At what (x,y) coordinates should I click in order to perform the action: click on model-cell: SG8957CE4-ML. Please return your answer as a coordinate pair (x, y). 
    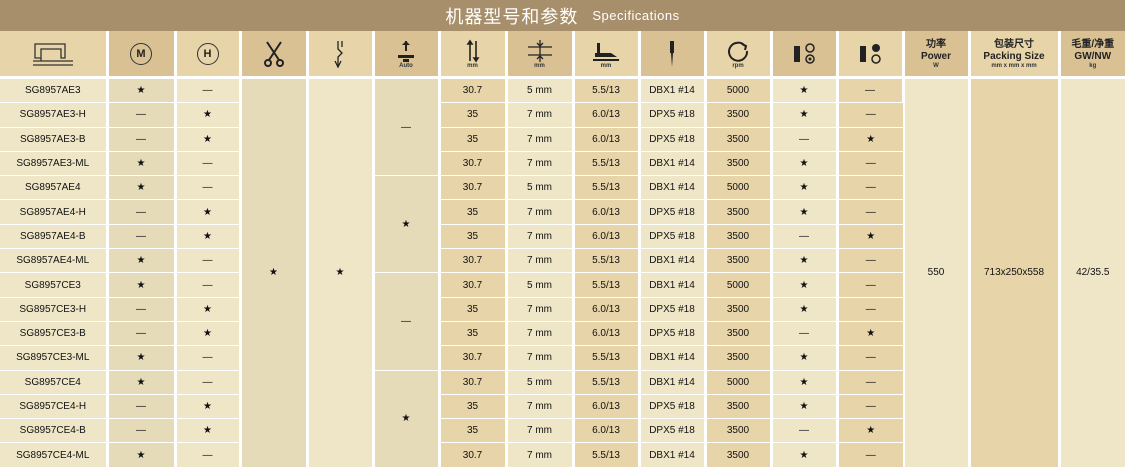
    Looking at the image, I should click on (54, 455).